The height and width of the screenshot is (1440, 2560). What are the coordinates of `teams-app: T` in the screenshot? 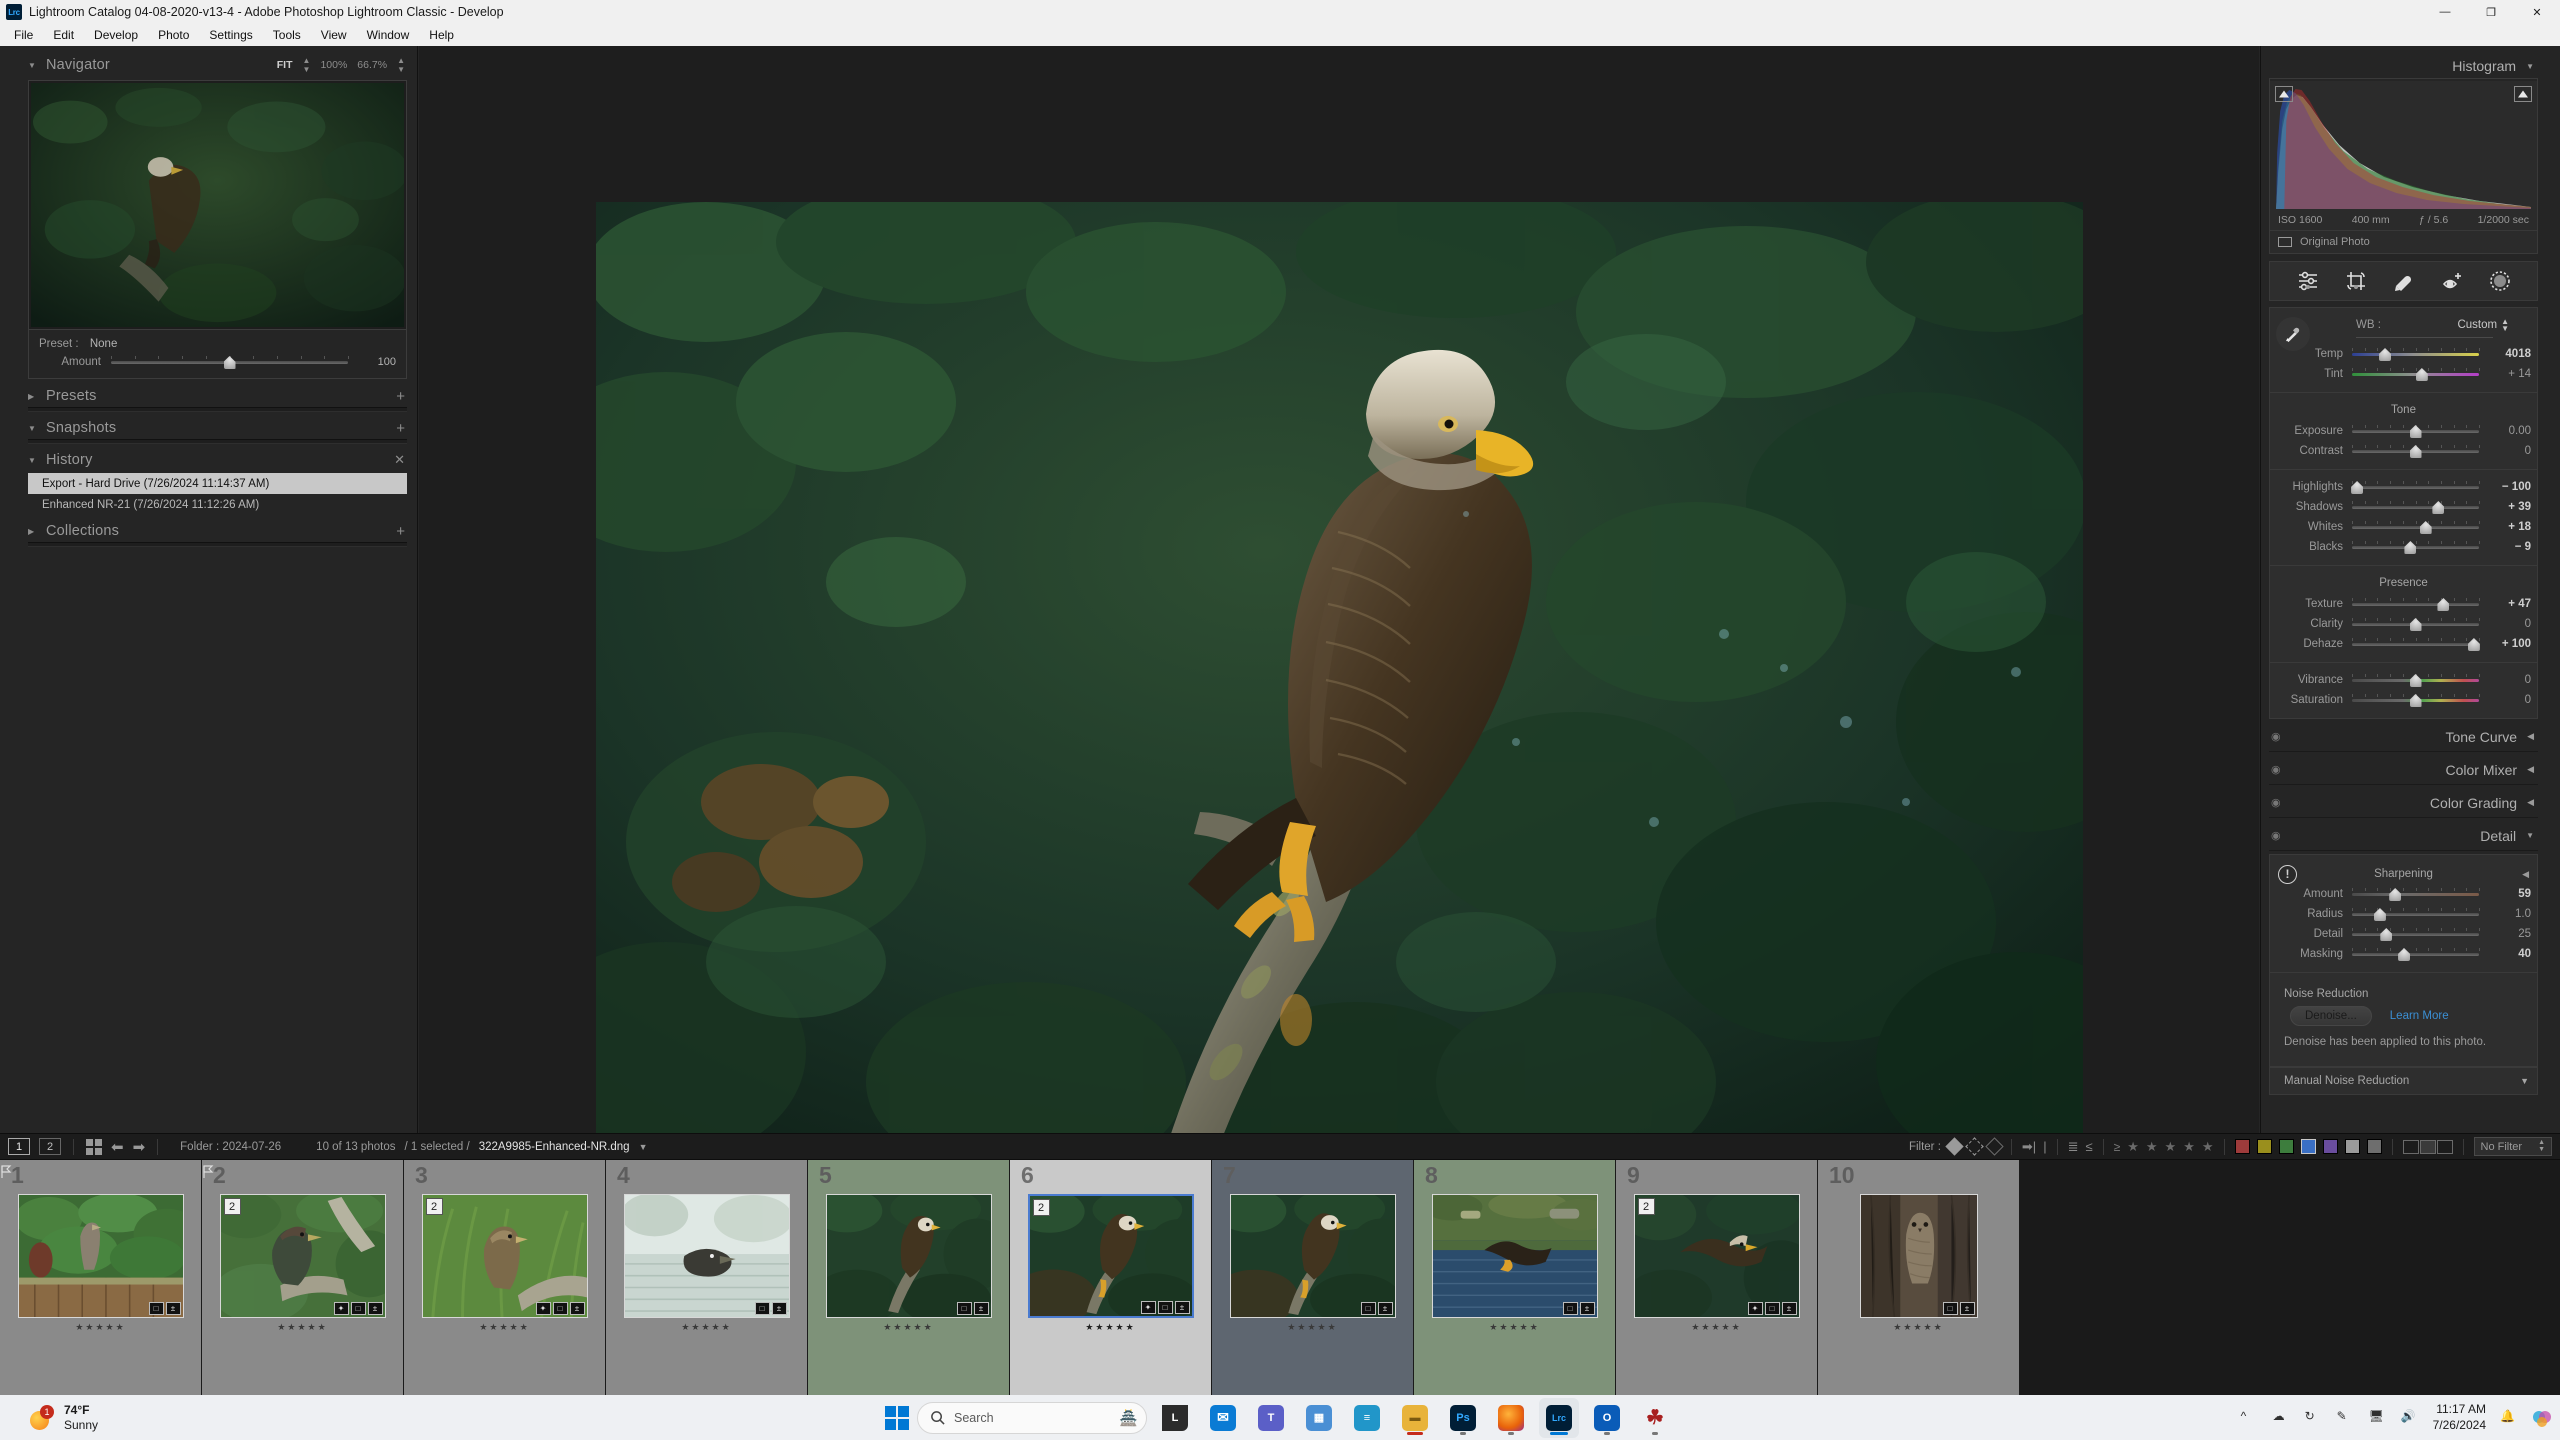 It's located at (1271, 1418).